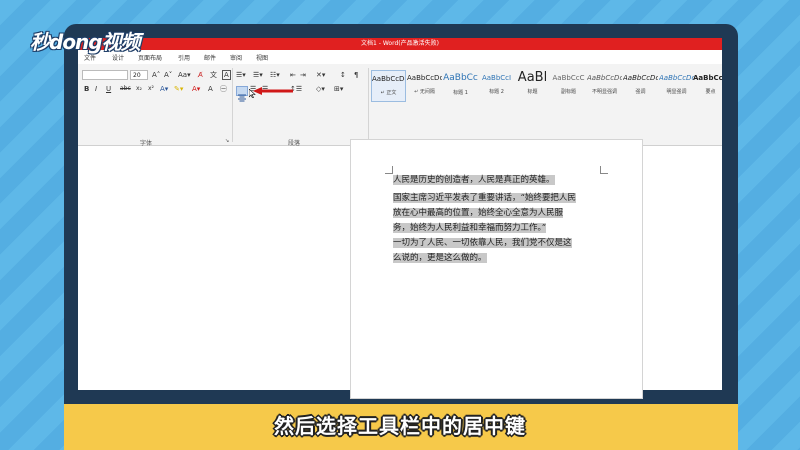  What do you see at coordinates (707, 86) in the screenshot?
I see `style-strong: AaBbCcDc 要点` at bounding box center [707, 86].